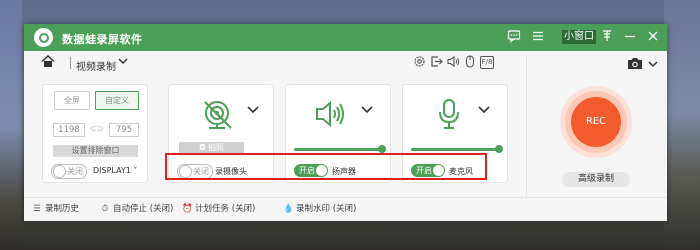 Image resolution: width=700 pixels, height=250 pixels. I want to click on watermark-link: 💧 录制水印 (关闭), so click(319, 209).